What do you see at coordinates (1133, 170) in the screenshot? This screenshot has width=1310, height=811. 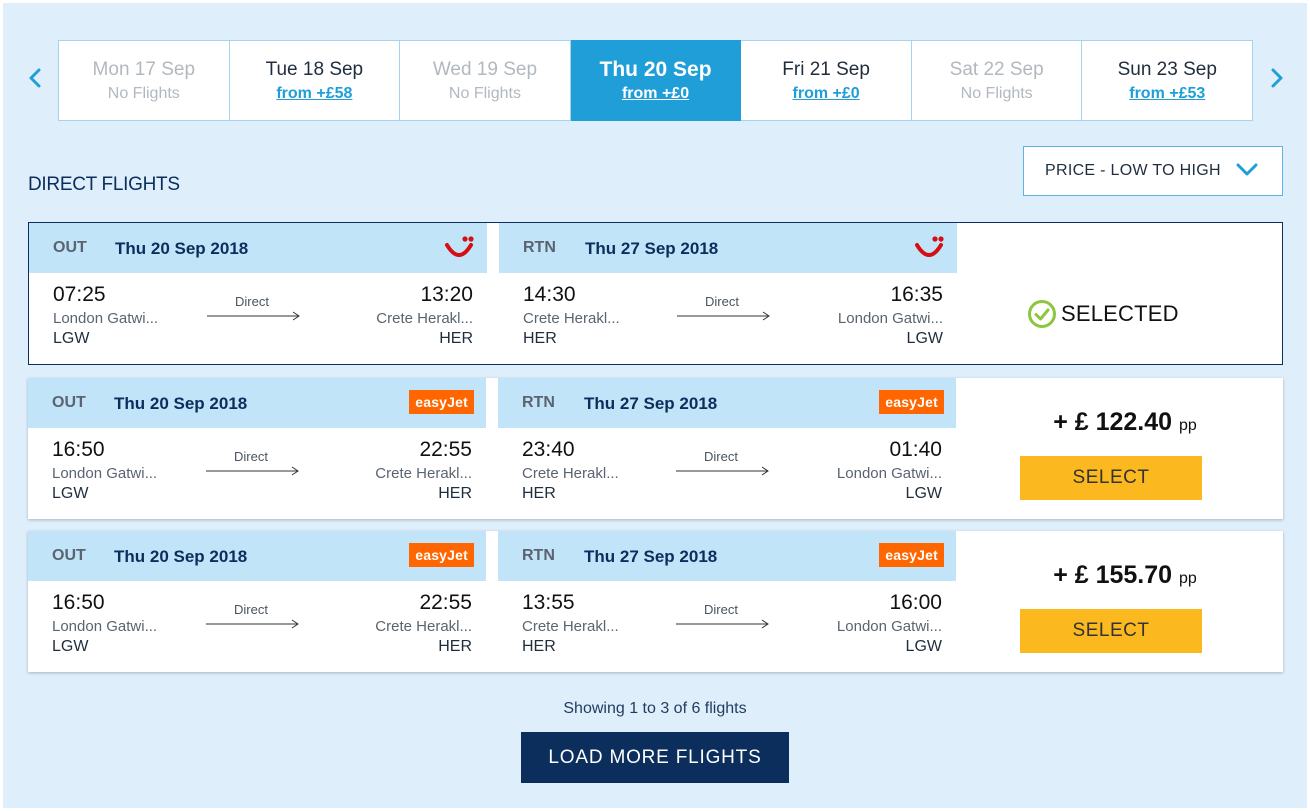 I see `sort-label: PRICE - LOW TO HIGH` at bounding box center [1133, 170].